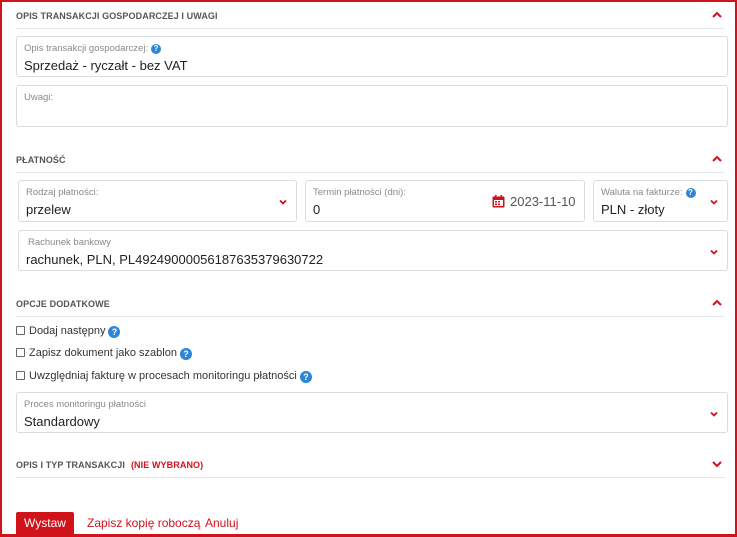 The height and width of the screenshot is (537, 737). What do you see at coordinates (633, 209) in the screenshot?
I see `waluta-value: PLN - złoty` at bounding box center [633, 209].